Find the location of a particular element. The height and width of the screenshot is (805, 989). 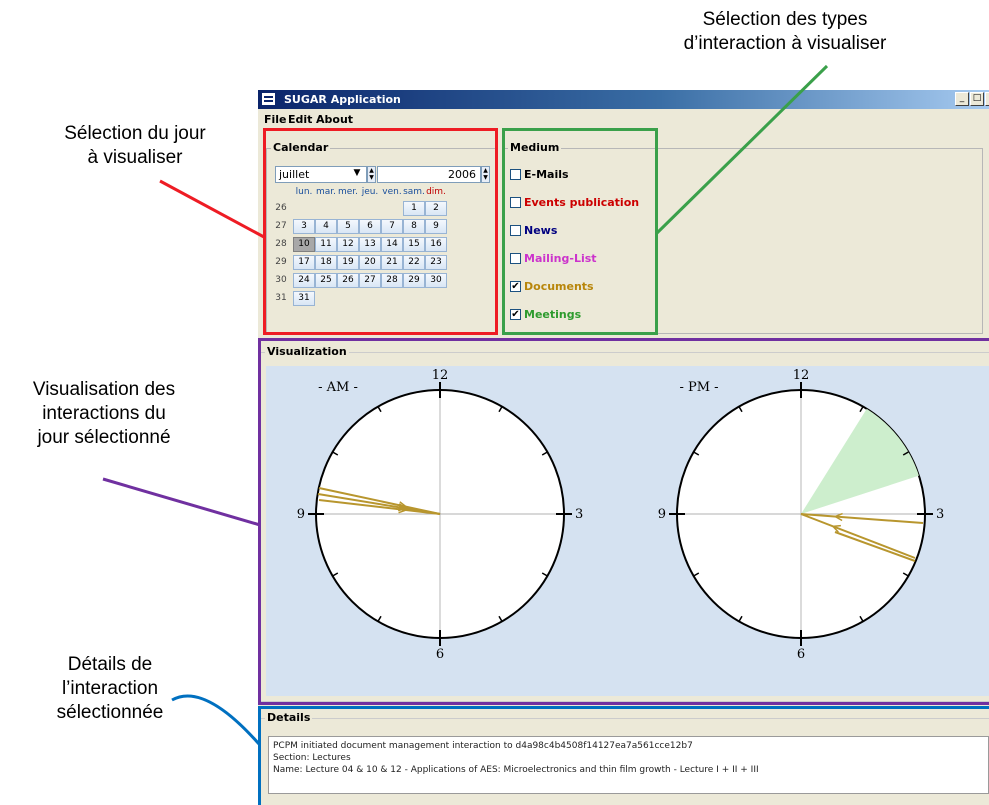

annotation-line: sélectionnée is located at coordinates (110, 712).